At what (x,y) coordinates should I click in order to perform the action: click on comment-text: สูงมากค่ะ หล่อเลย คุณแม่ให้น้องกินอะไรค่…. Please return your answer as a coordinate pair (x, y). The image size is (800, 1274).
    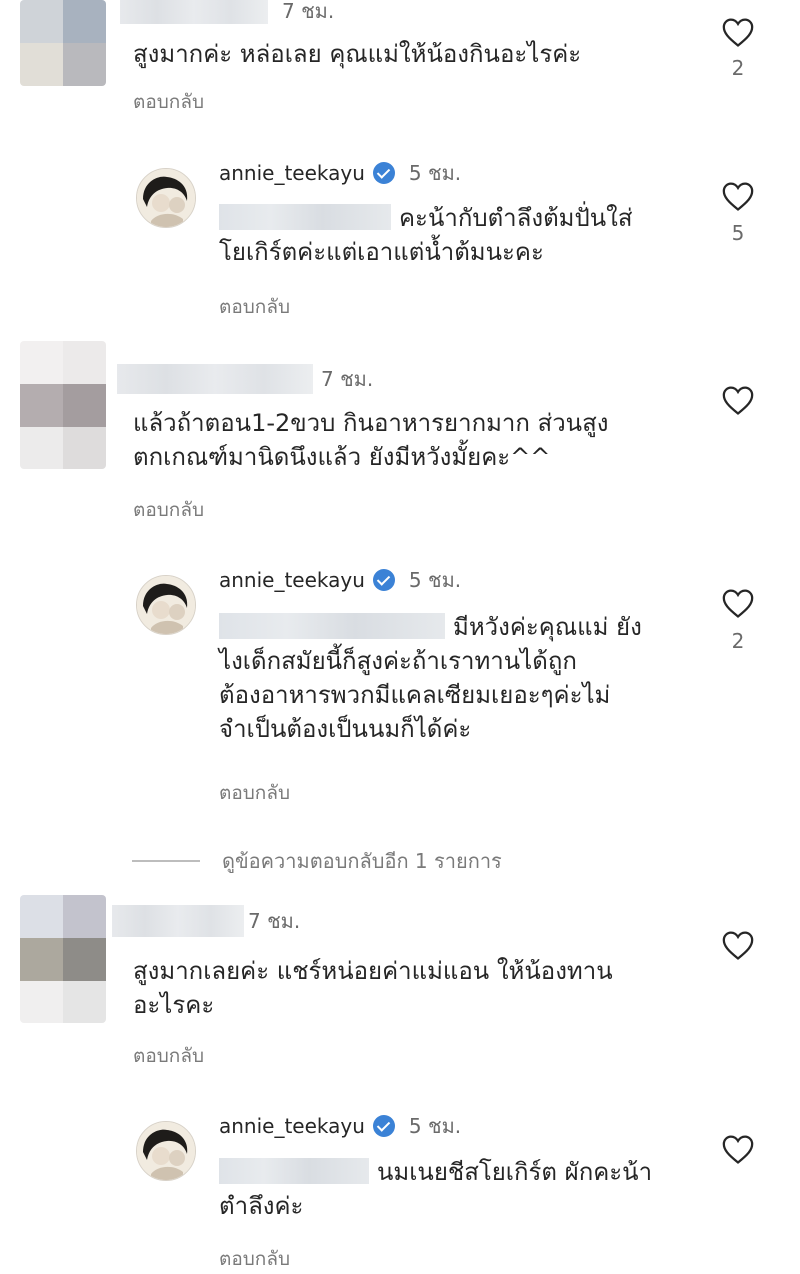
    Looking at the image, I should click on (357, 54).